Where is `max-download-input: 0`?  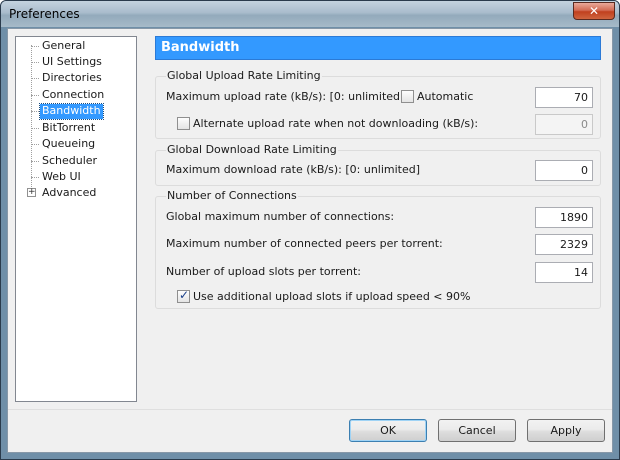
max-download-input: 0 is located at coordinates (564, 170).